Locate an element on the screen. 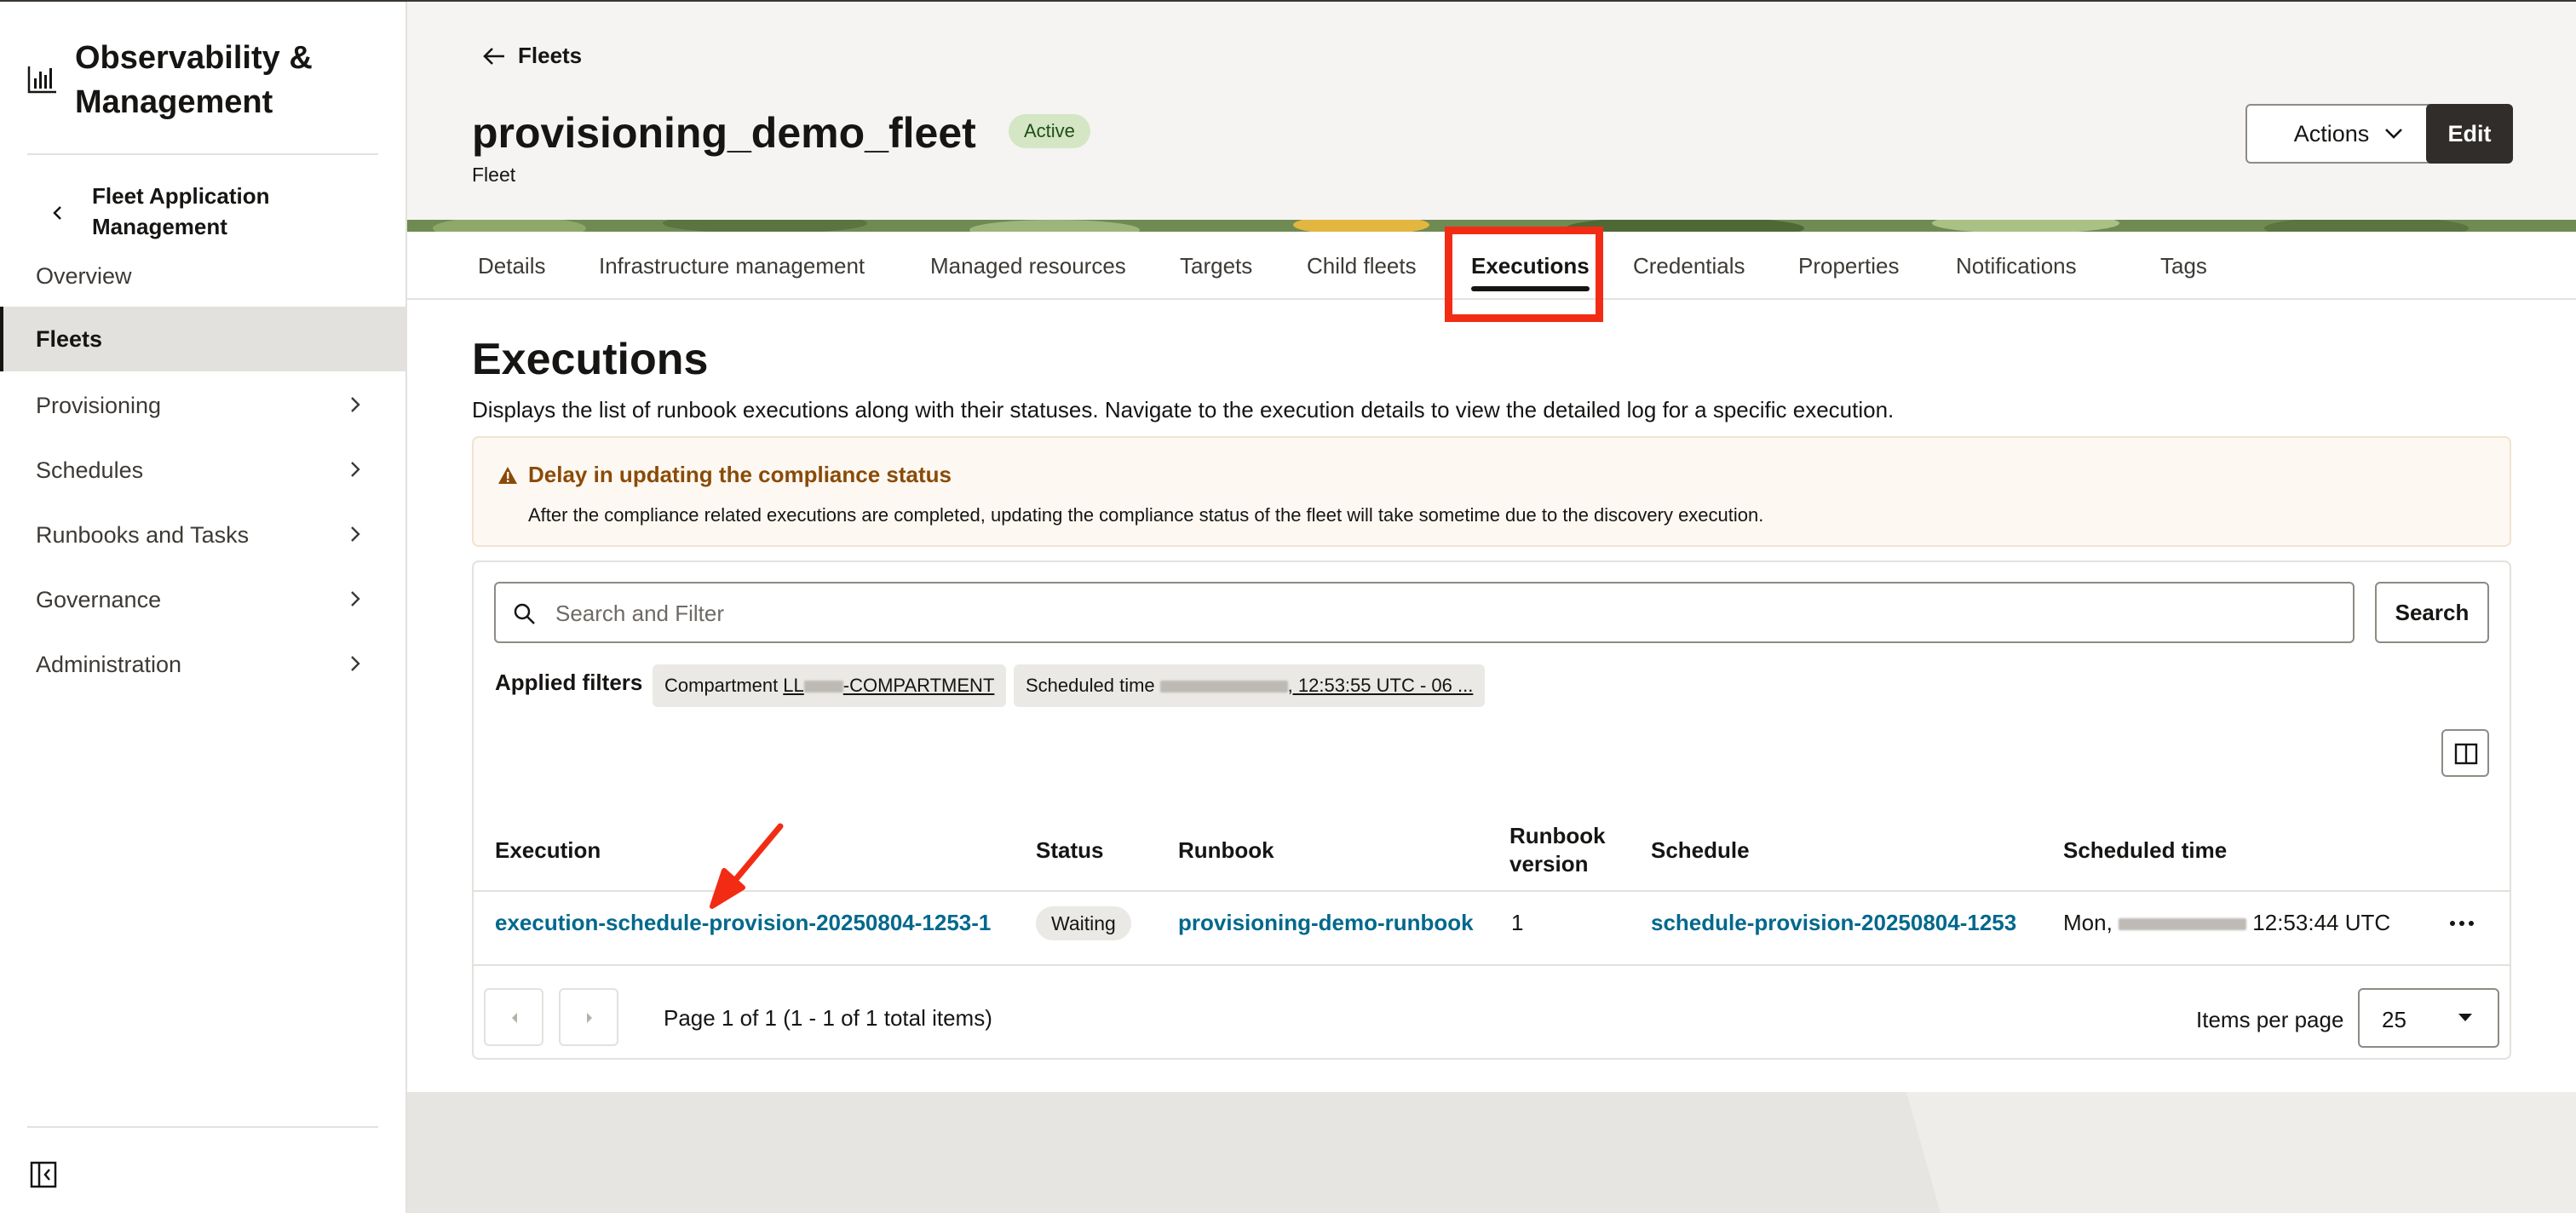 This screenshot has width=2576, height=1213. schedule-link: schedule-provision-20250804-1253 is located at coordinates (1834, 923).